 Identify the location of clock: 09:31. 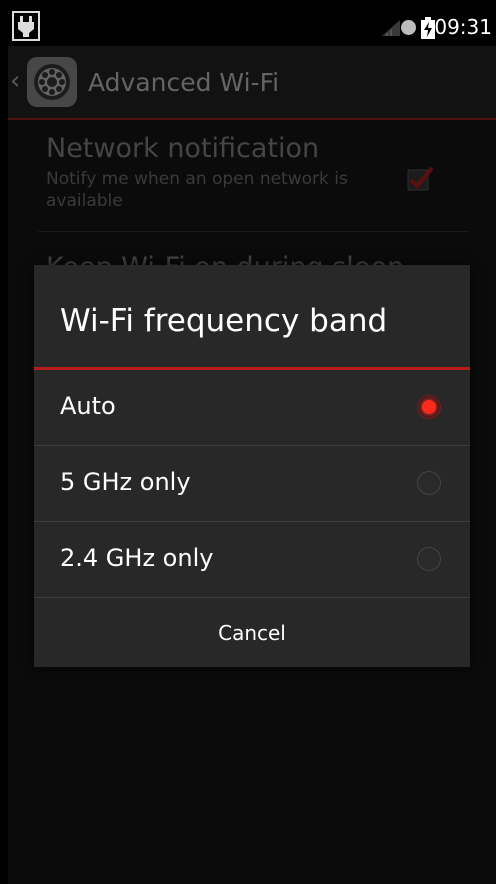
(463, 27).